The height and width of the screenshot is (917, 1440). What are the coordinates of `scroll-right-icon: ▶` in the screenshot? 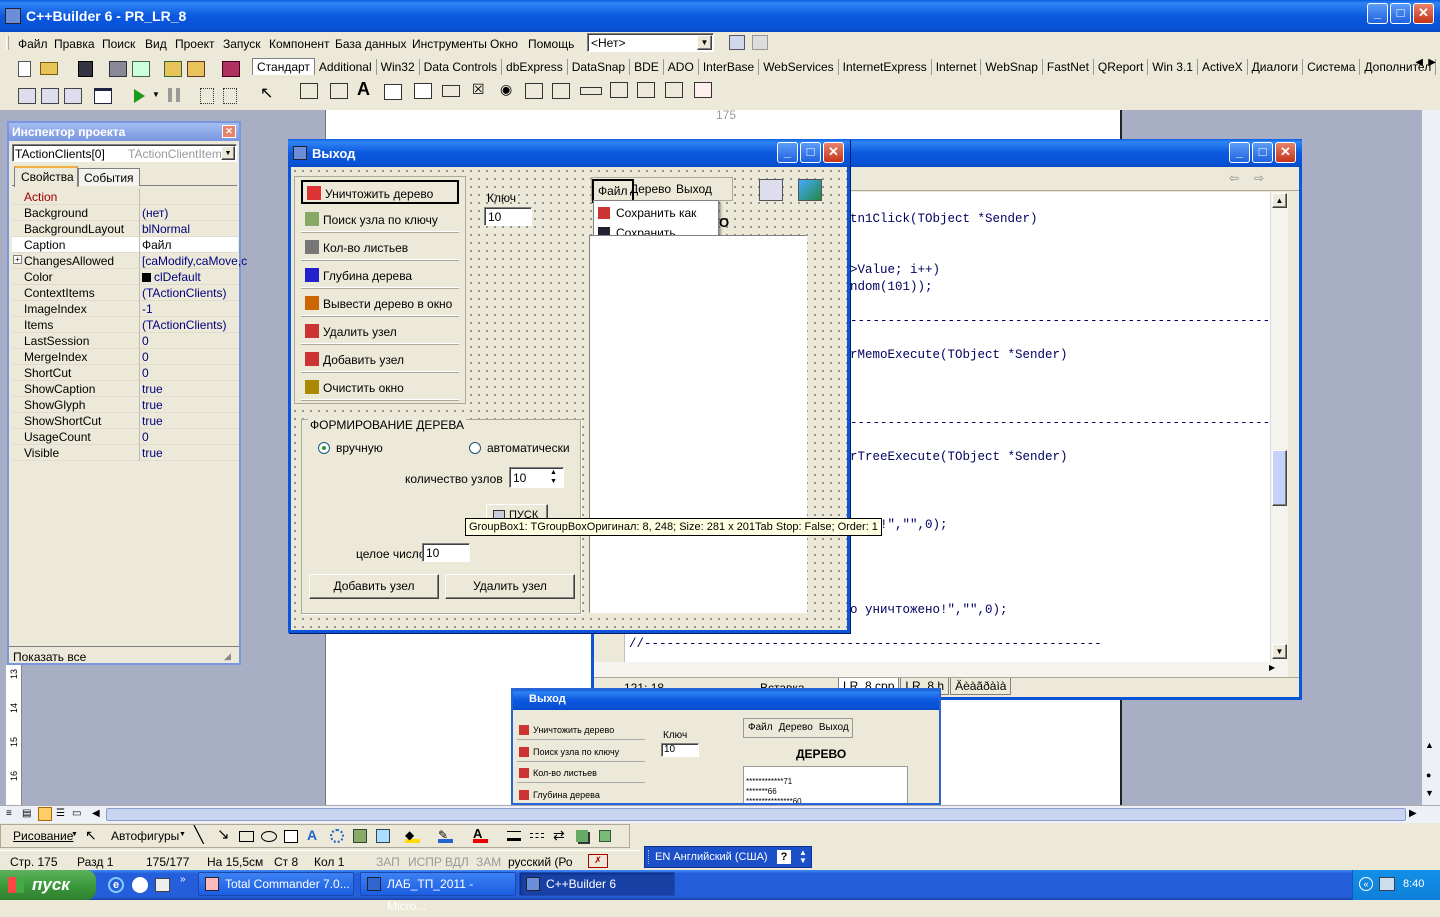 It's located at (1432, 62).